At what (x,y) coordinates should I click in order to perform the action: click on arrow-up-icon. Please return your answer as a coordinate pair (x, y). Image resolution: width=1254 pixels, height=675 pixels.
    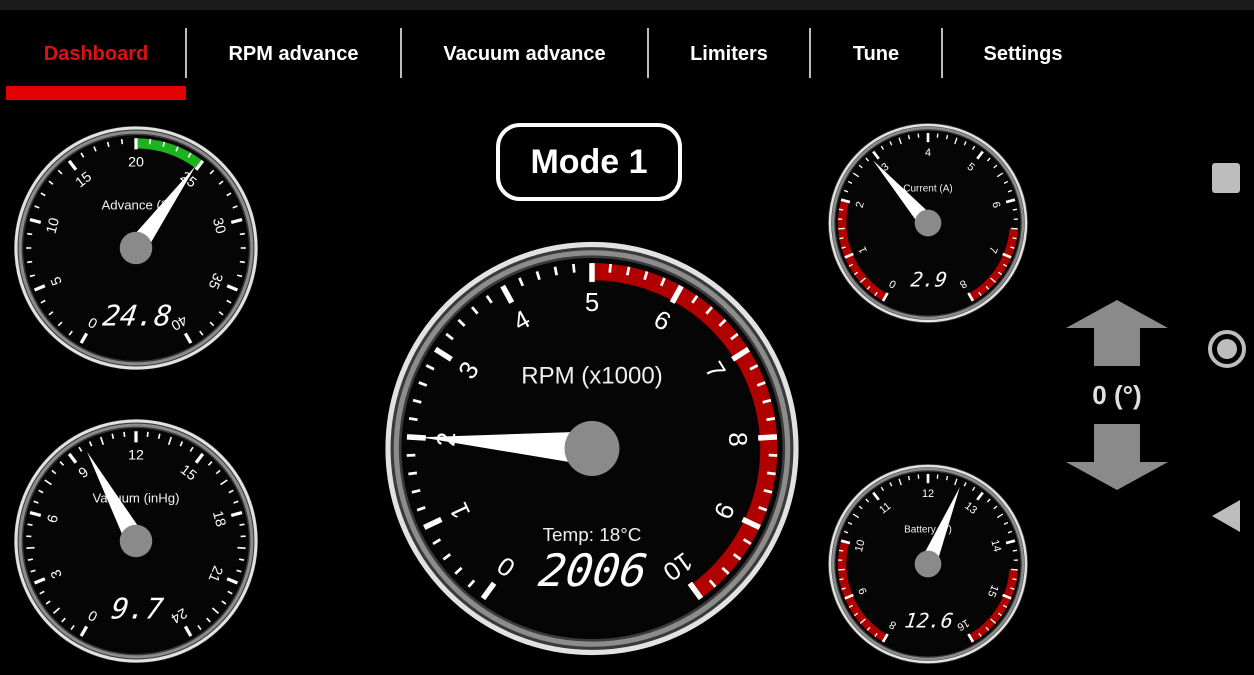
    Looking at the image, I should click on (1117, 333).